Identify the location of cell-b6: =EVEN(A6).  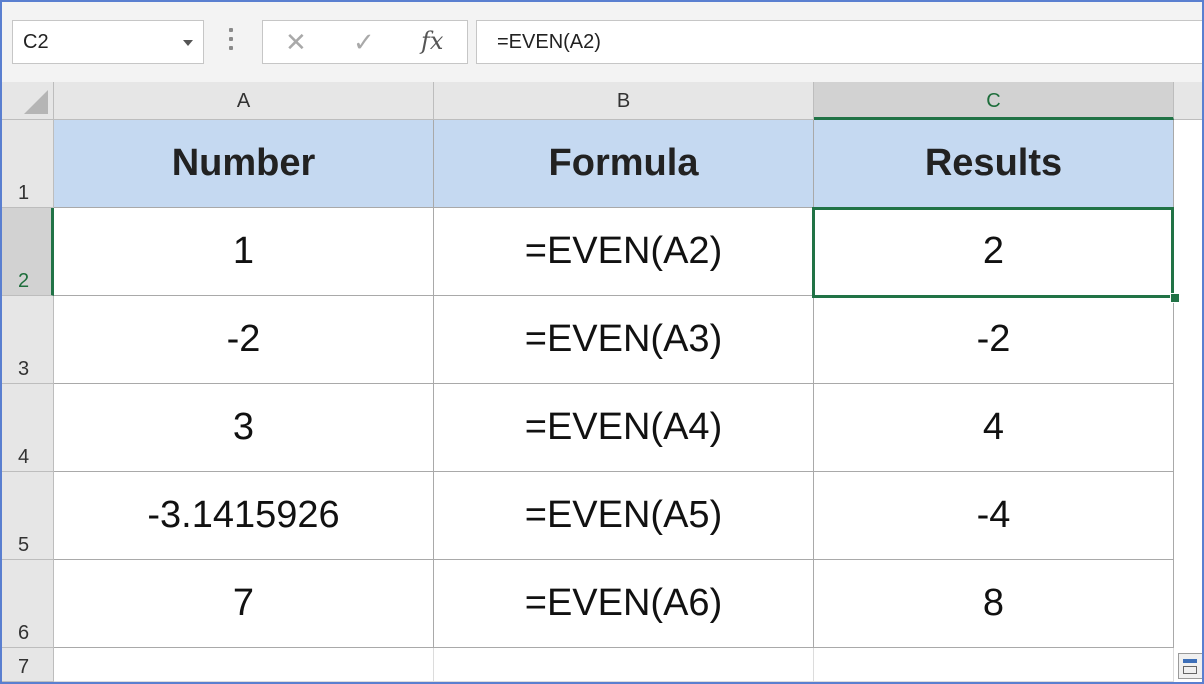
(624, 604).